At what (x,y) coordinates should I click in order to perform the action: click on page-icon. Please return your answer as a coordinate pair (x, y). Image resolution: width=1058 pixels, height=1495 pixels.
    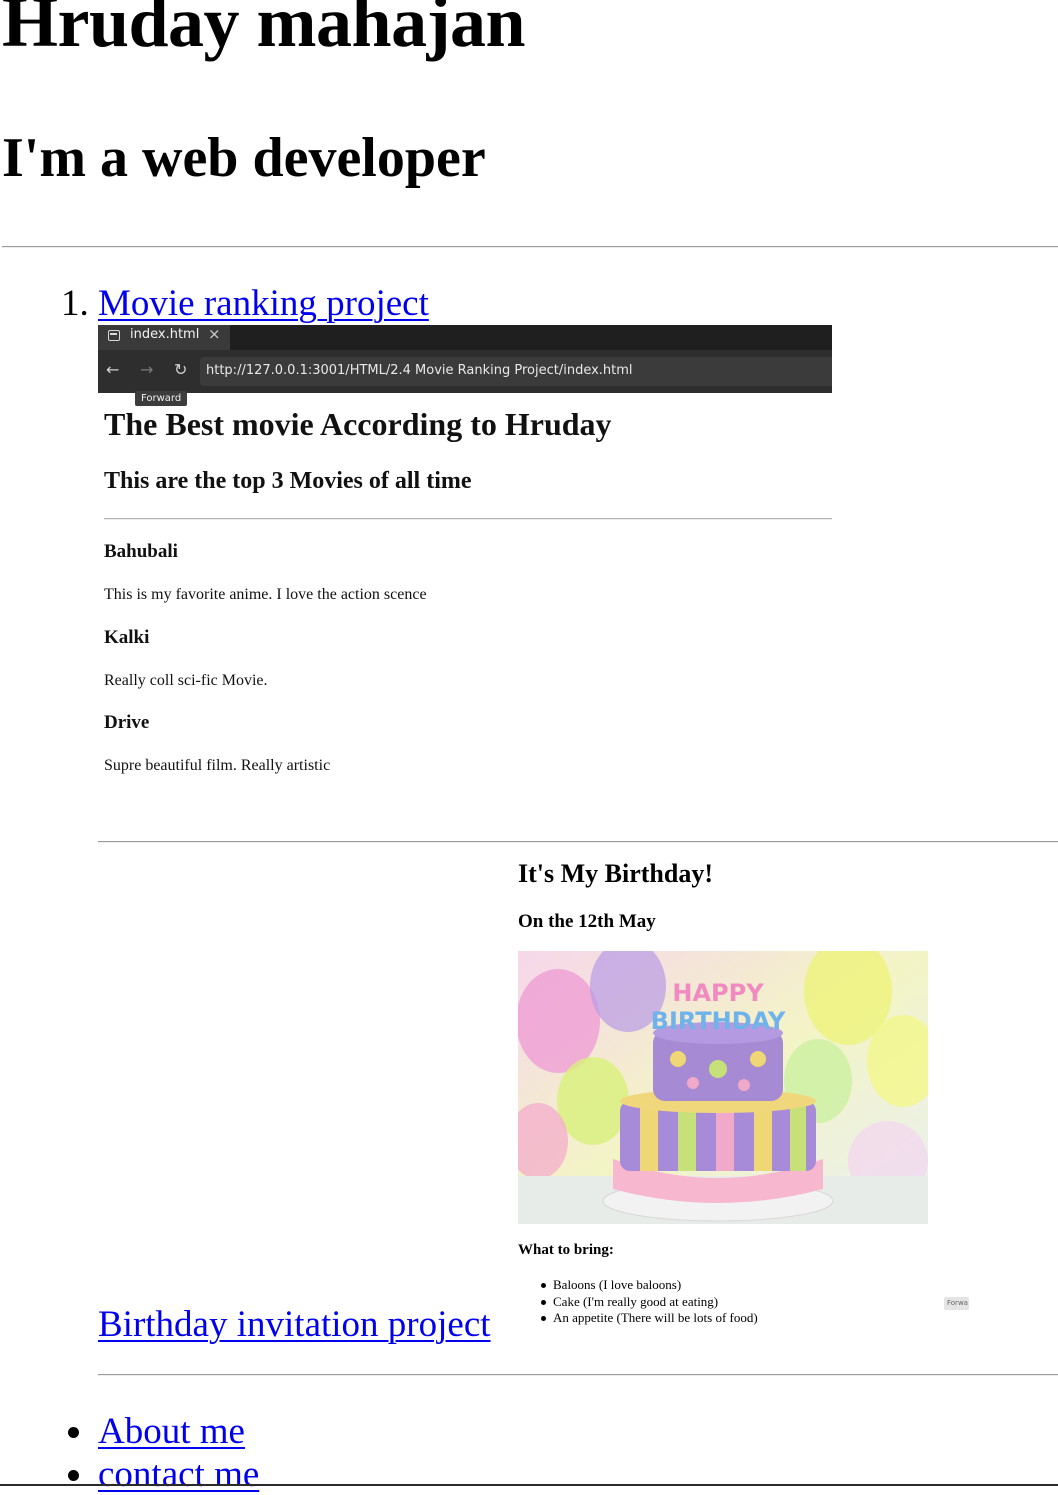
    Looking at the image, I should click on (114, 335).